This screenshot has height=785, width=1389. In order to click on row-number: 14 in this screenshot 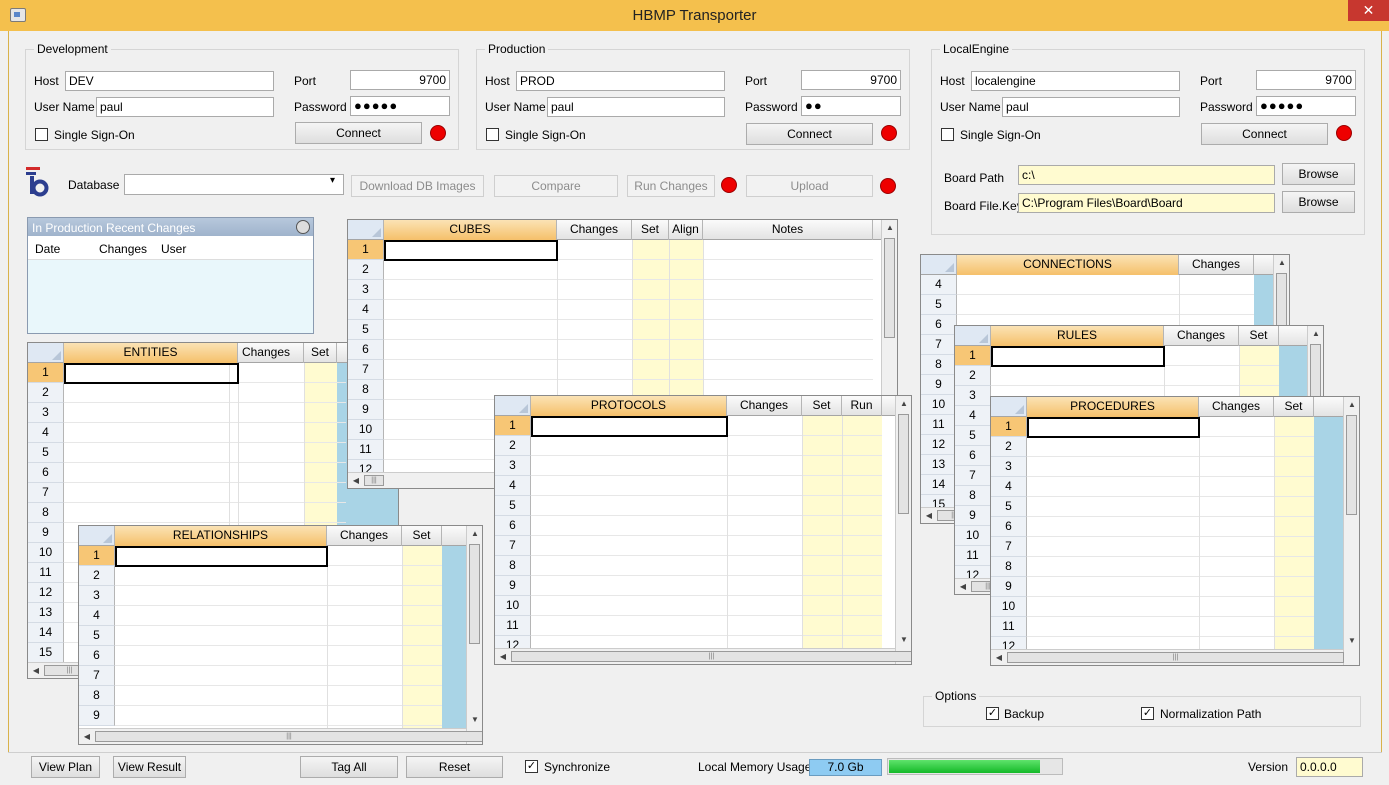, I will do `click(46, 633)`.